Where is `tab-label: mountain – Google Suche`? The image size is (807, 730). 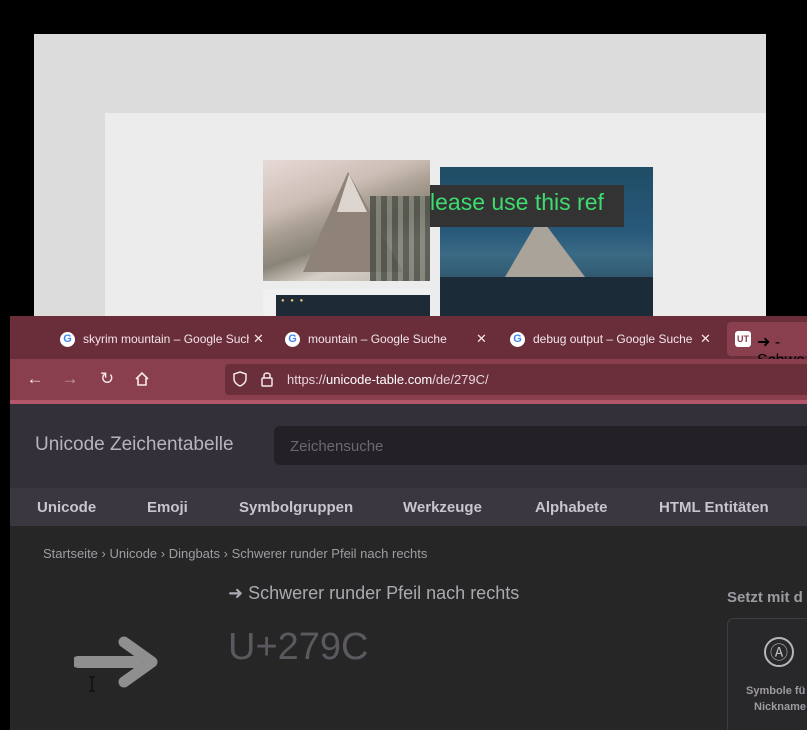 tab-label: mountain – Google Suche is located at coordinates (377, 339).